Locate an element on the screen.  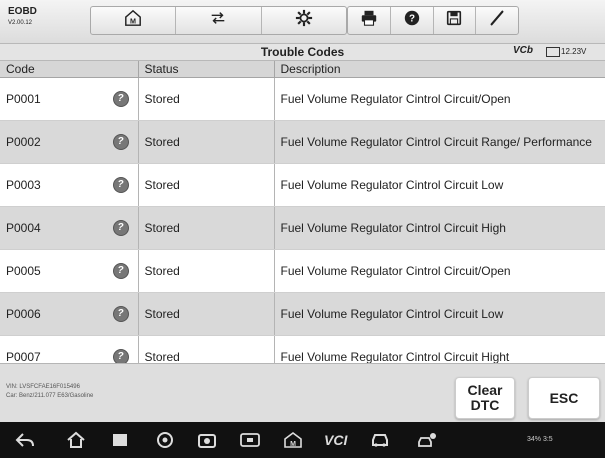
battery-icon is located at coordinates (553, 52).